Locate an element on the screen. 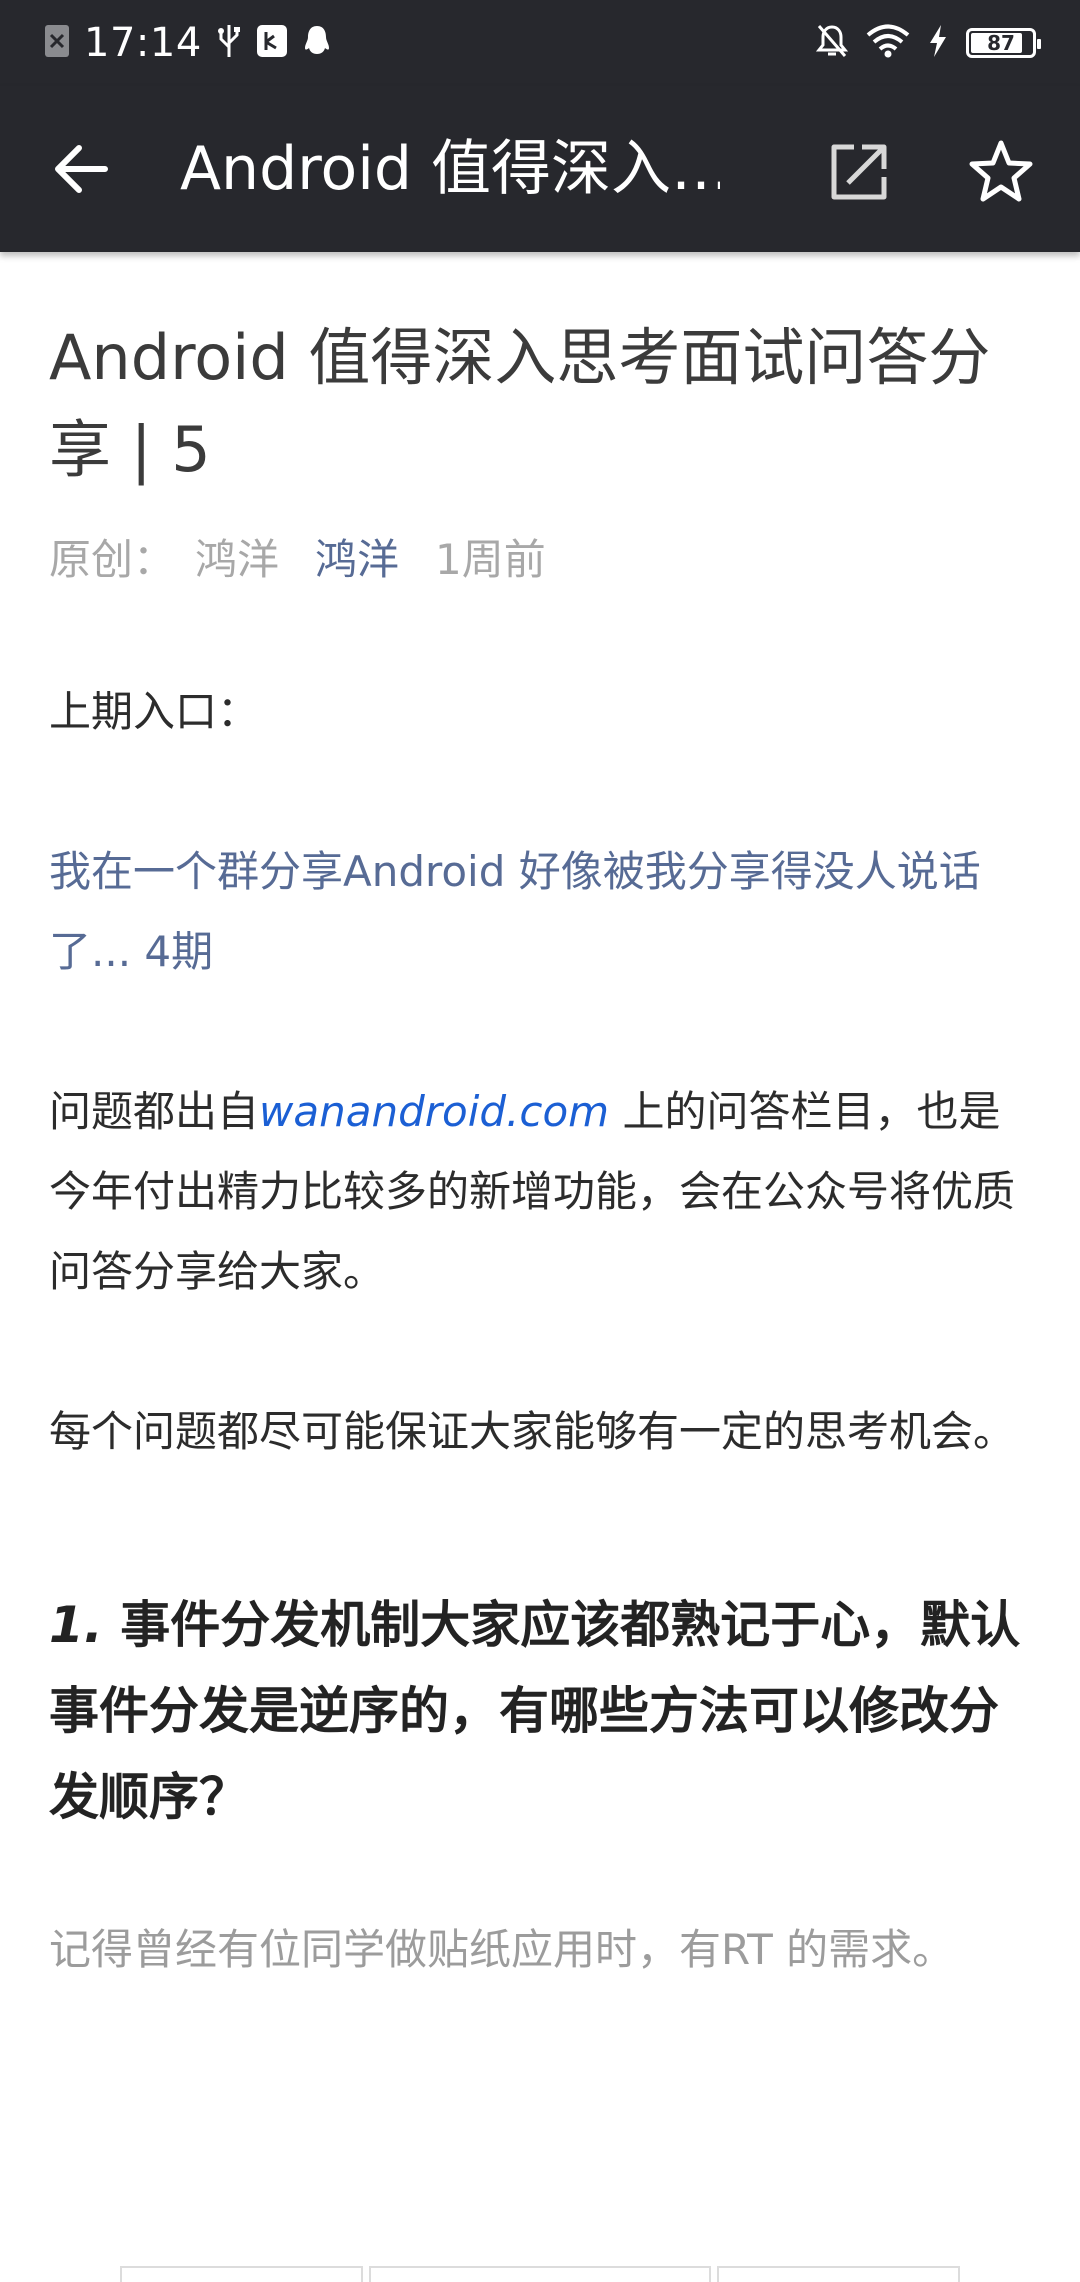  status-bar: 17:14 87 is located at coordinates (540, 43).